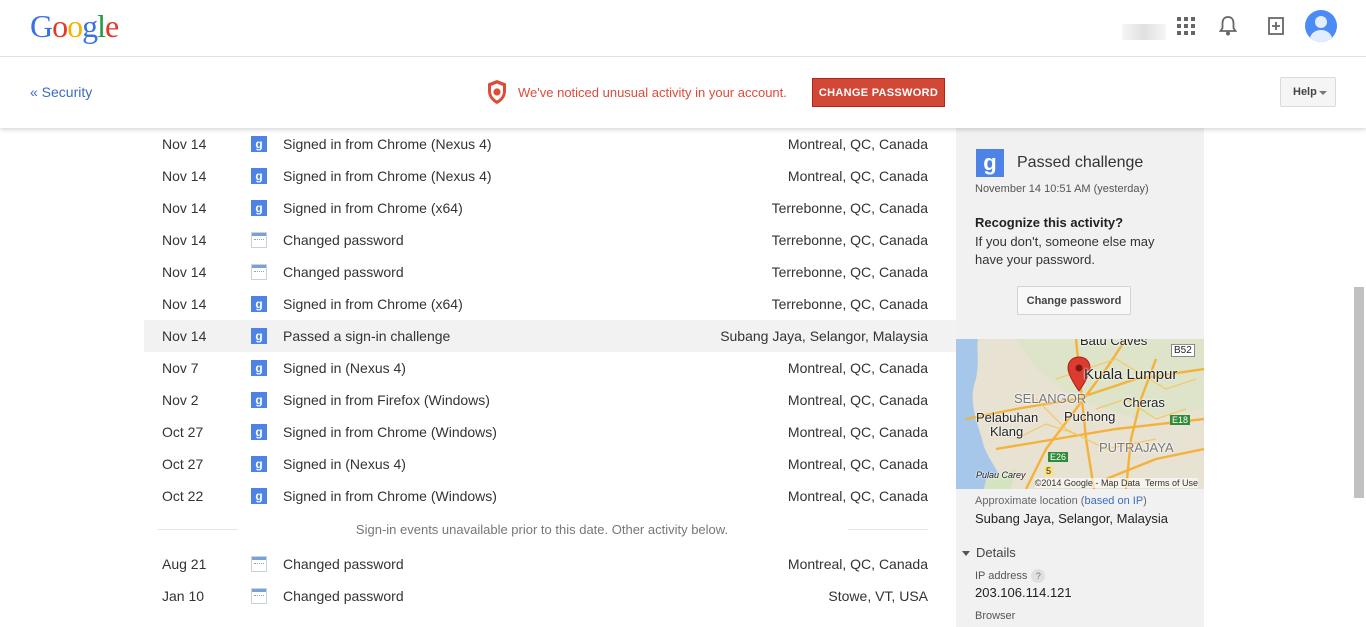  Describe the element at coordinates (1276, 26) in the screenshot. I see `share-plus-icon` at that location.